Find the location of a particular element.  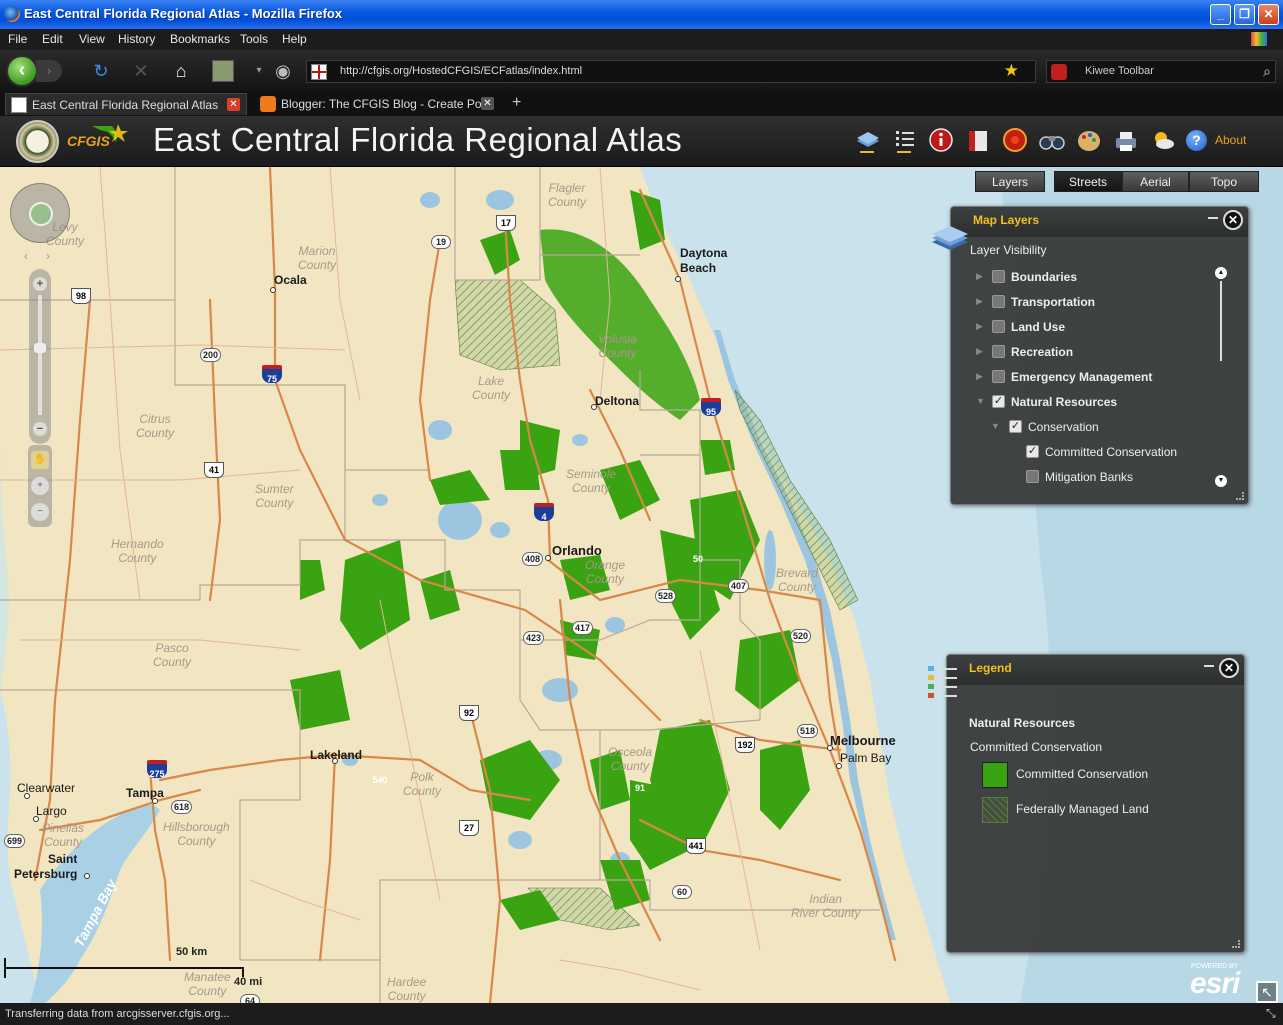

pan-center-icon is located at coordinates (41, 214).